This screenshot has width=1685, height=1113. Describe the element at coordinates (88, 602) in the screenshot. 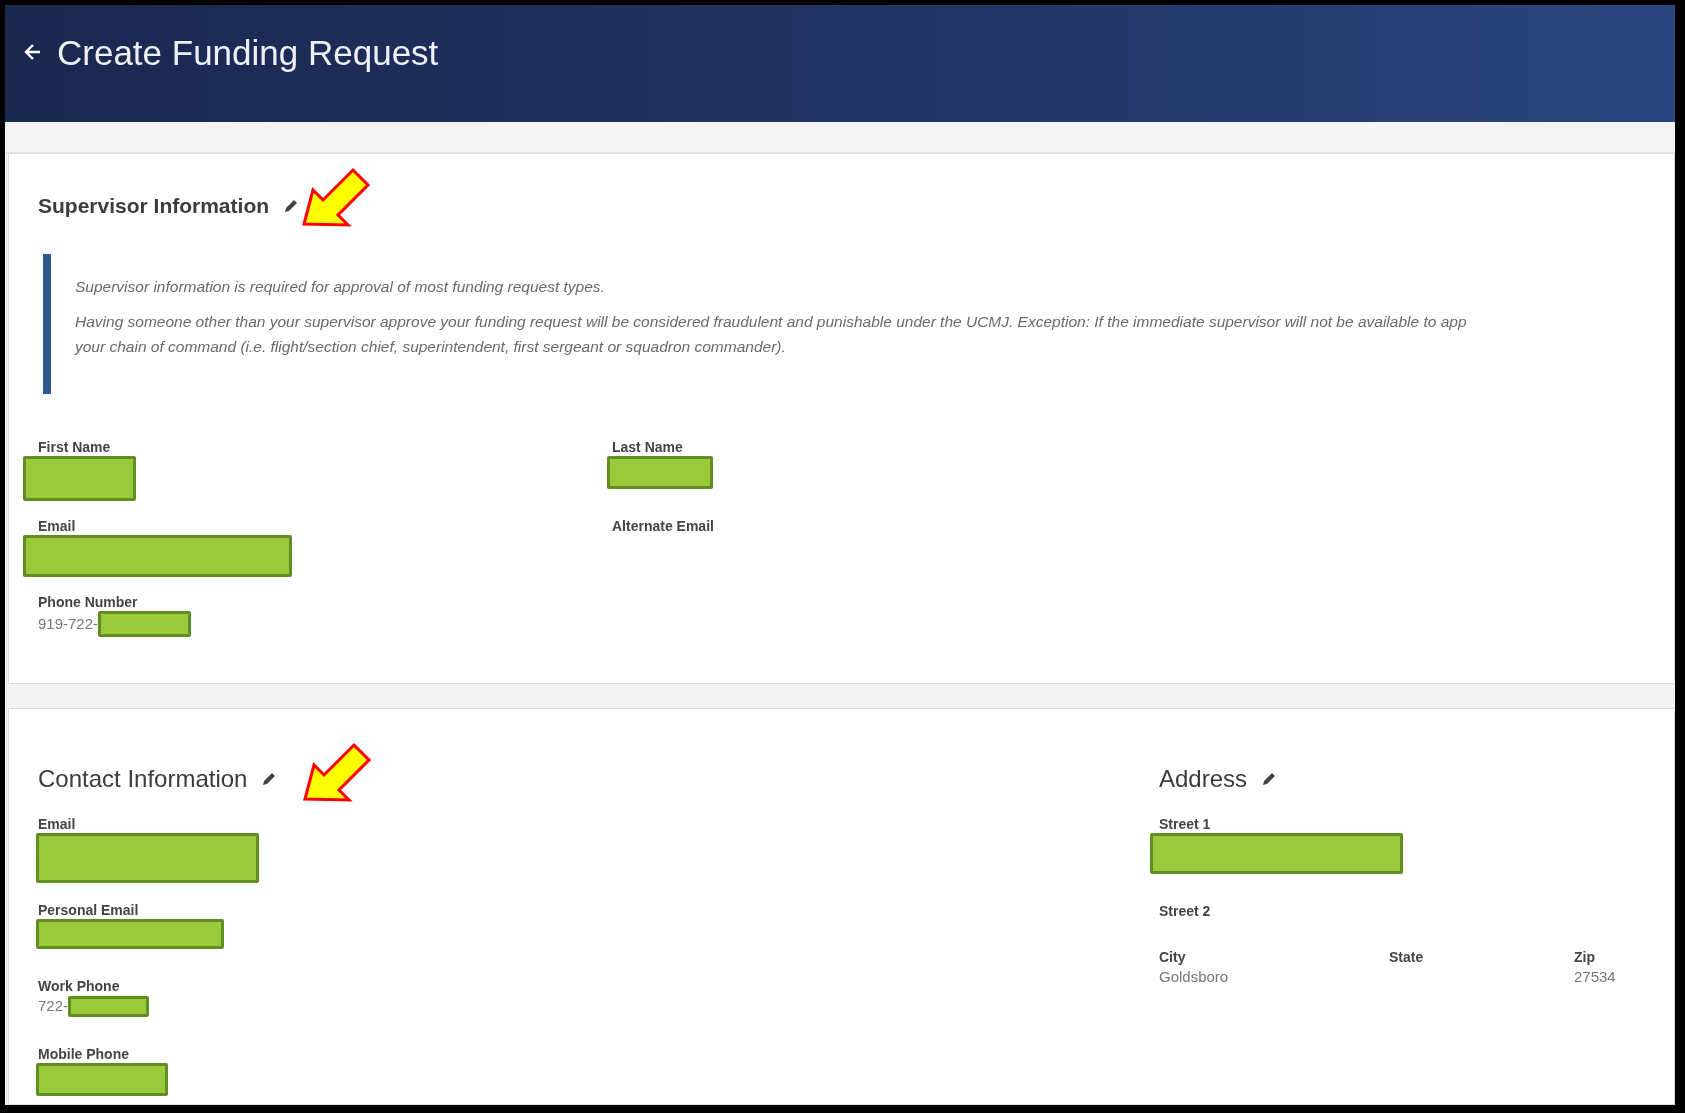

I see `field-label: Phone Number` at that location.